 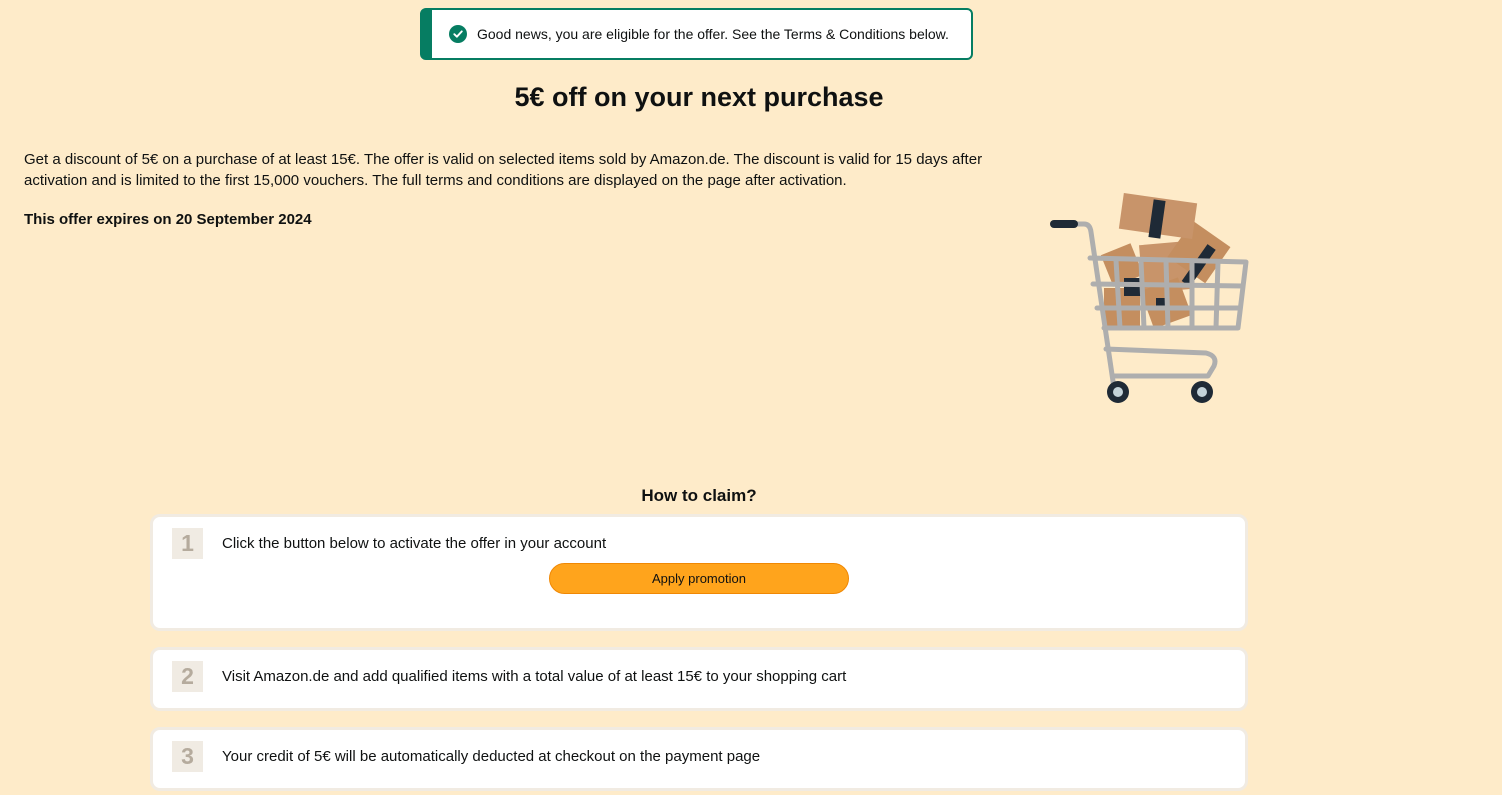 I want to click on shopping-cart-illustration, so click(x=1149, y=298).